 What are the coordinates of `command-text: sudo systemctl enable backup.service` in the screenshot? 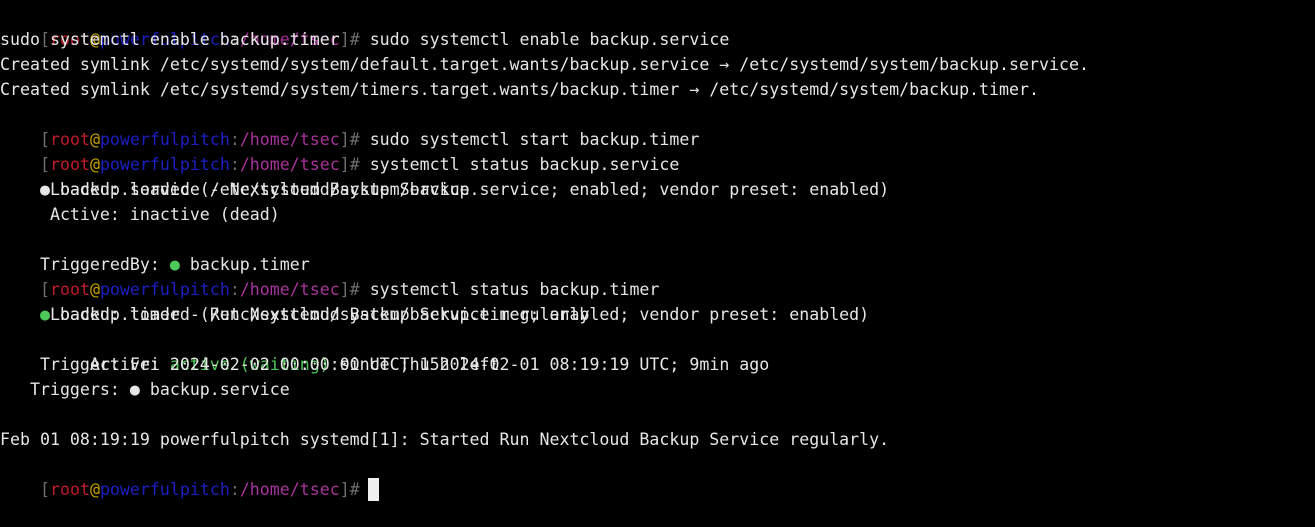 It's located at (544, 39).